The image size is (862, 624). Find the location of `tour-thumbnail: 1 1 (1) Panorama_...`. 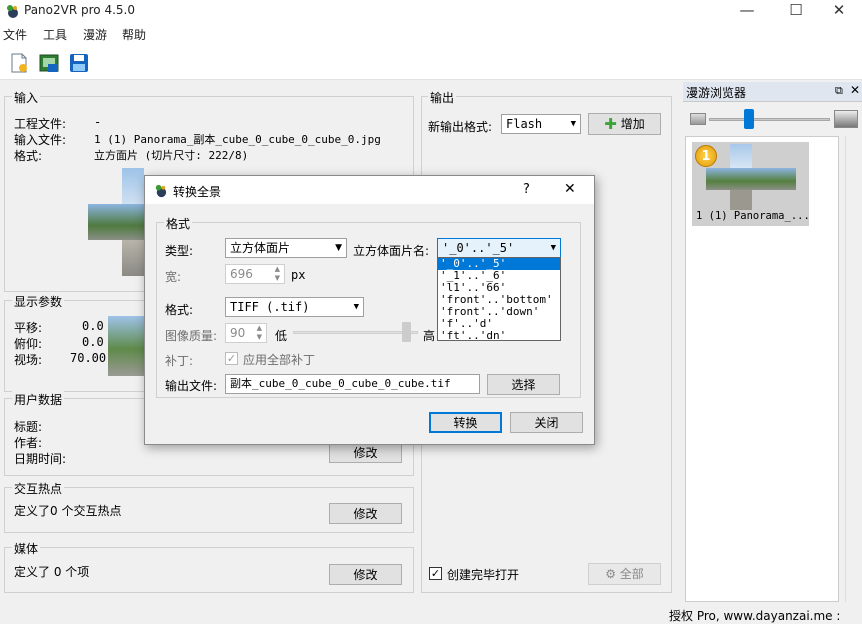

tour-thumbnail: 1 1 (1) Panorama_... is located at coordinates (751, 184).